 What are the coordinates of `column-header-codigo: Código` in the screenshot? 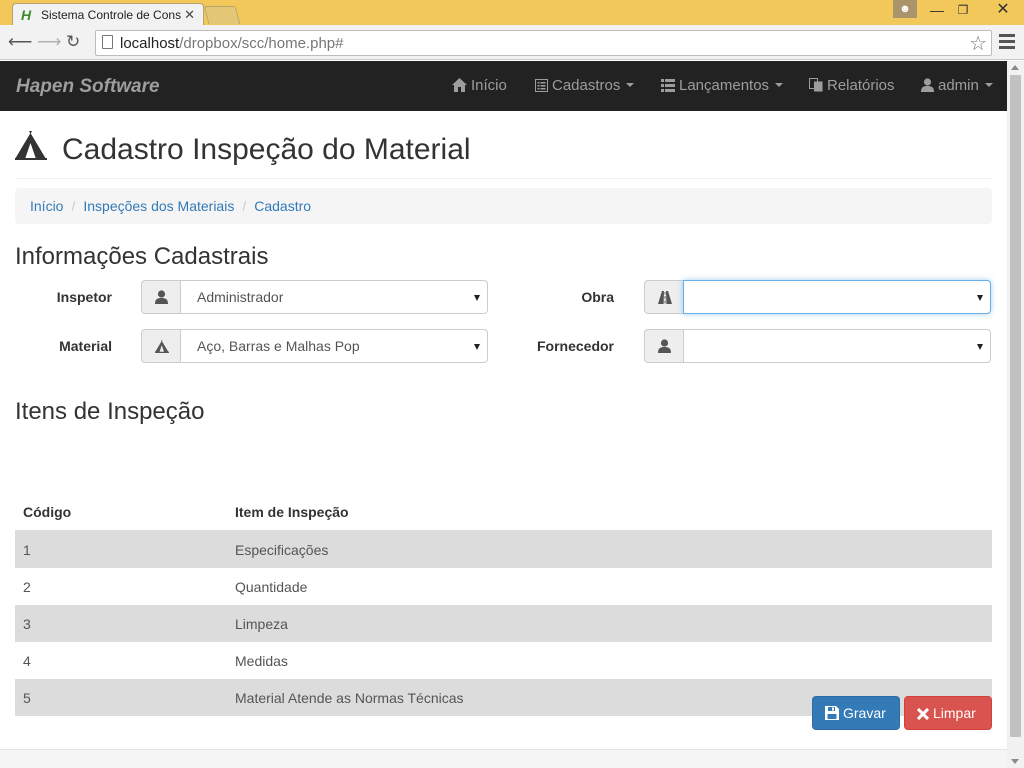 It's located at (121, 512).